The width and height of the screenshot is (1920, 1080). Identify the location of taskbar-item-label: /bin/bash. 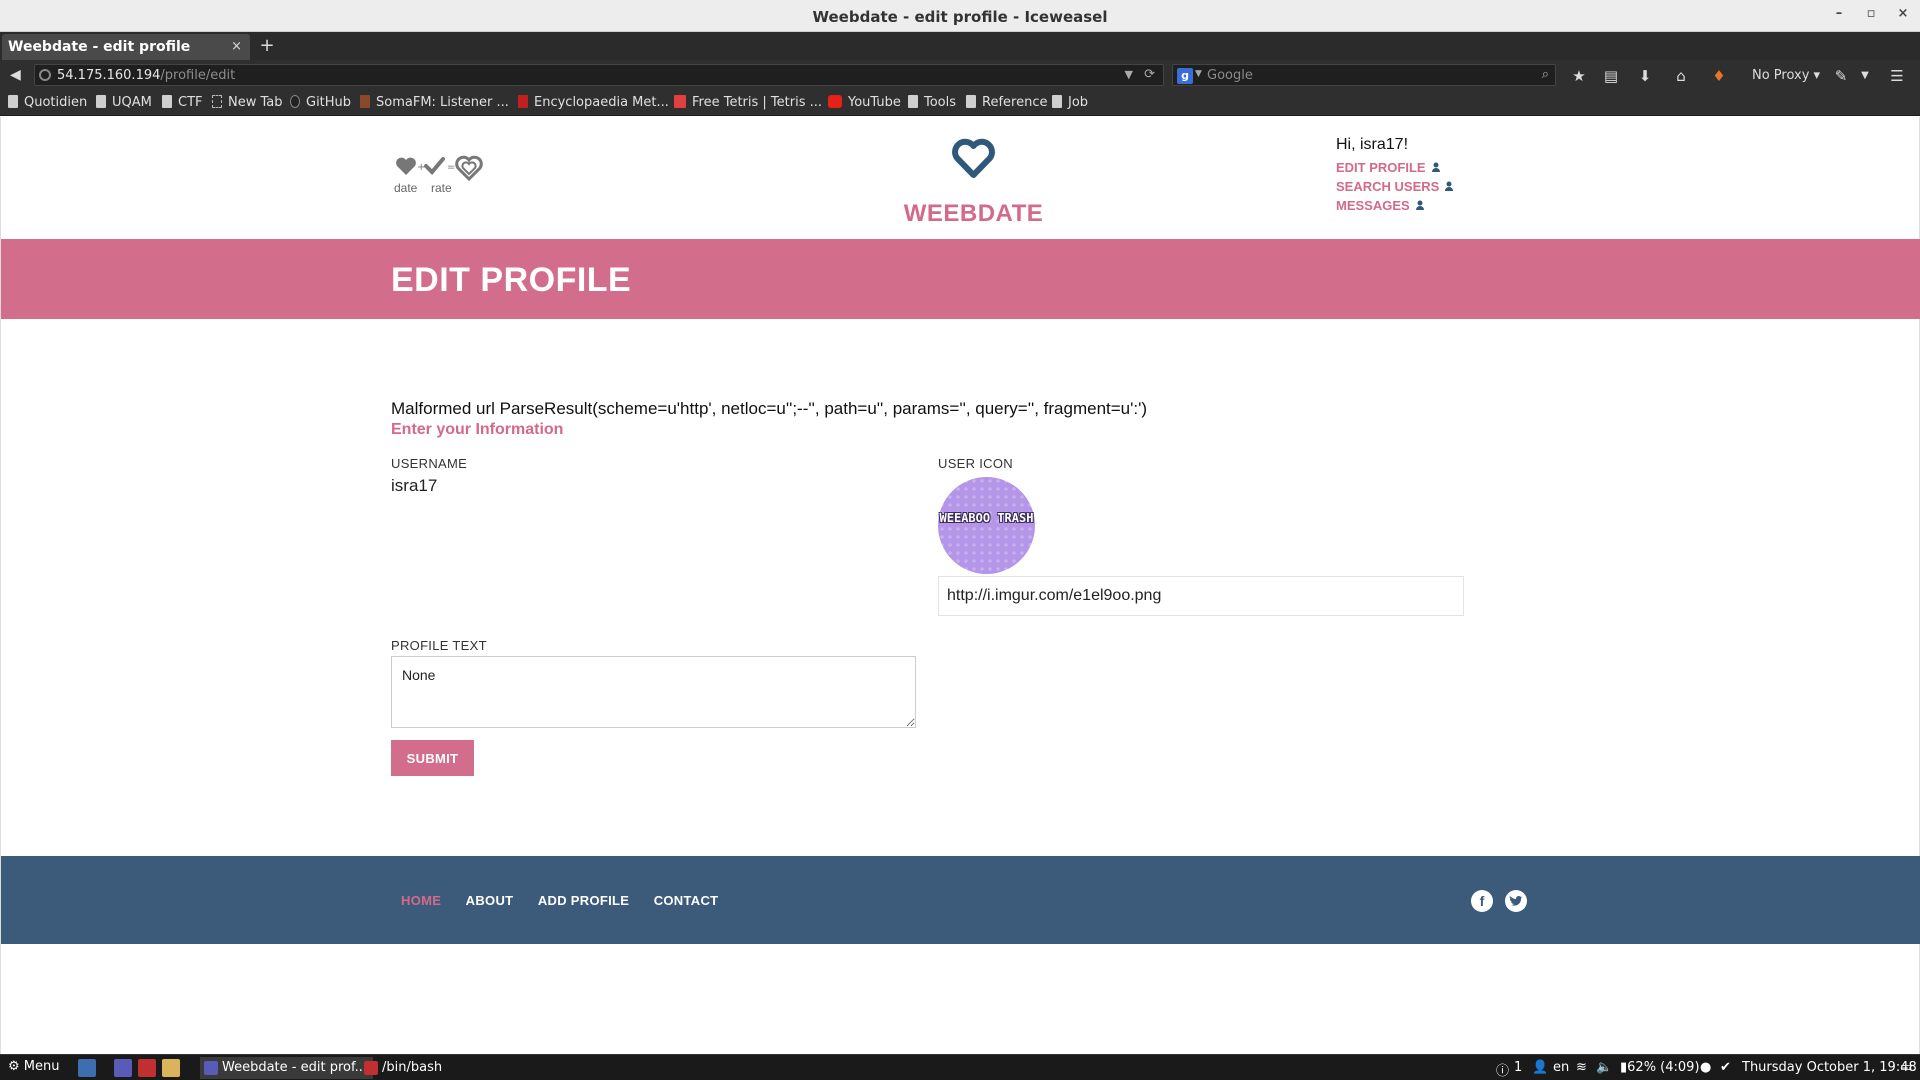
(412, 1067).